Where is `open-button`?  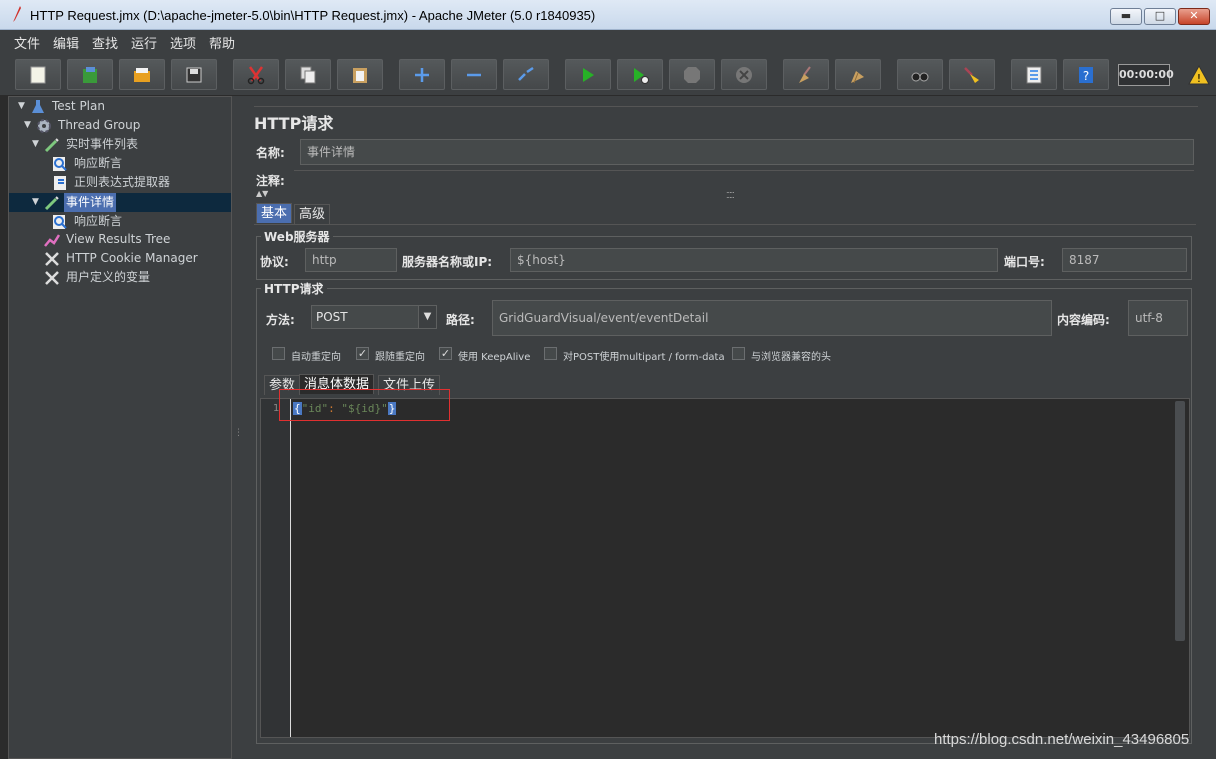
open-button is located at coordinates (142, 74).